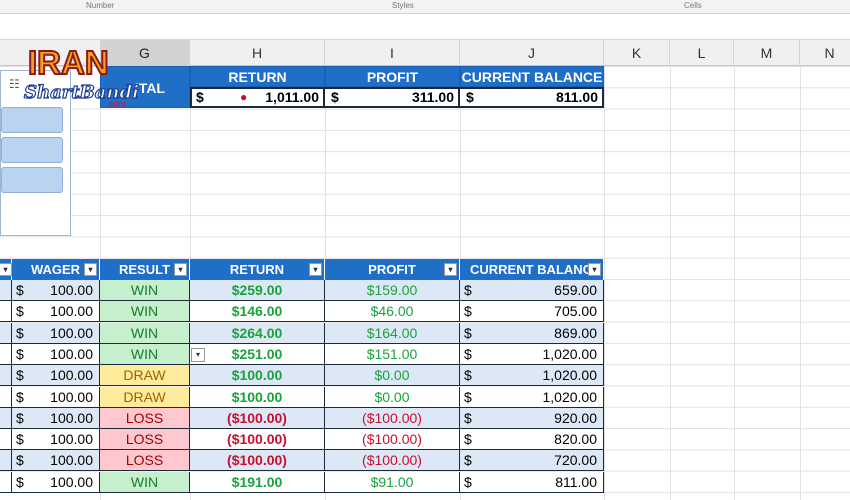 The image size is (850, 500). Describe the element at coordinates (702, 53) in the screenshot. I see `column-header-l: L` at that location.